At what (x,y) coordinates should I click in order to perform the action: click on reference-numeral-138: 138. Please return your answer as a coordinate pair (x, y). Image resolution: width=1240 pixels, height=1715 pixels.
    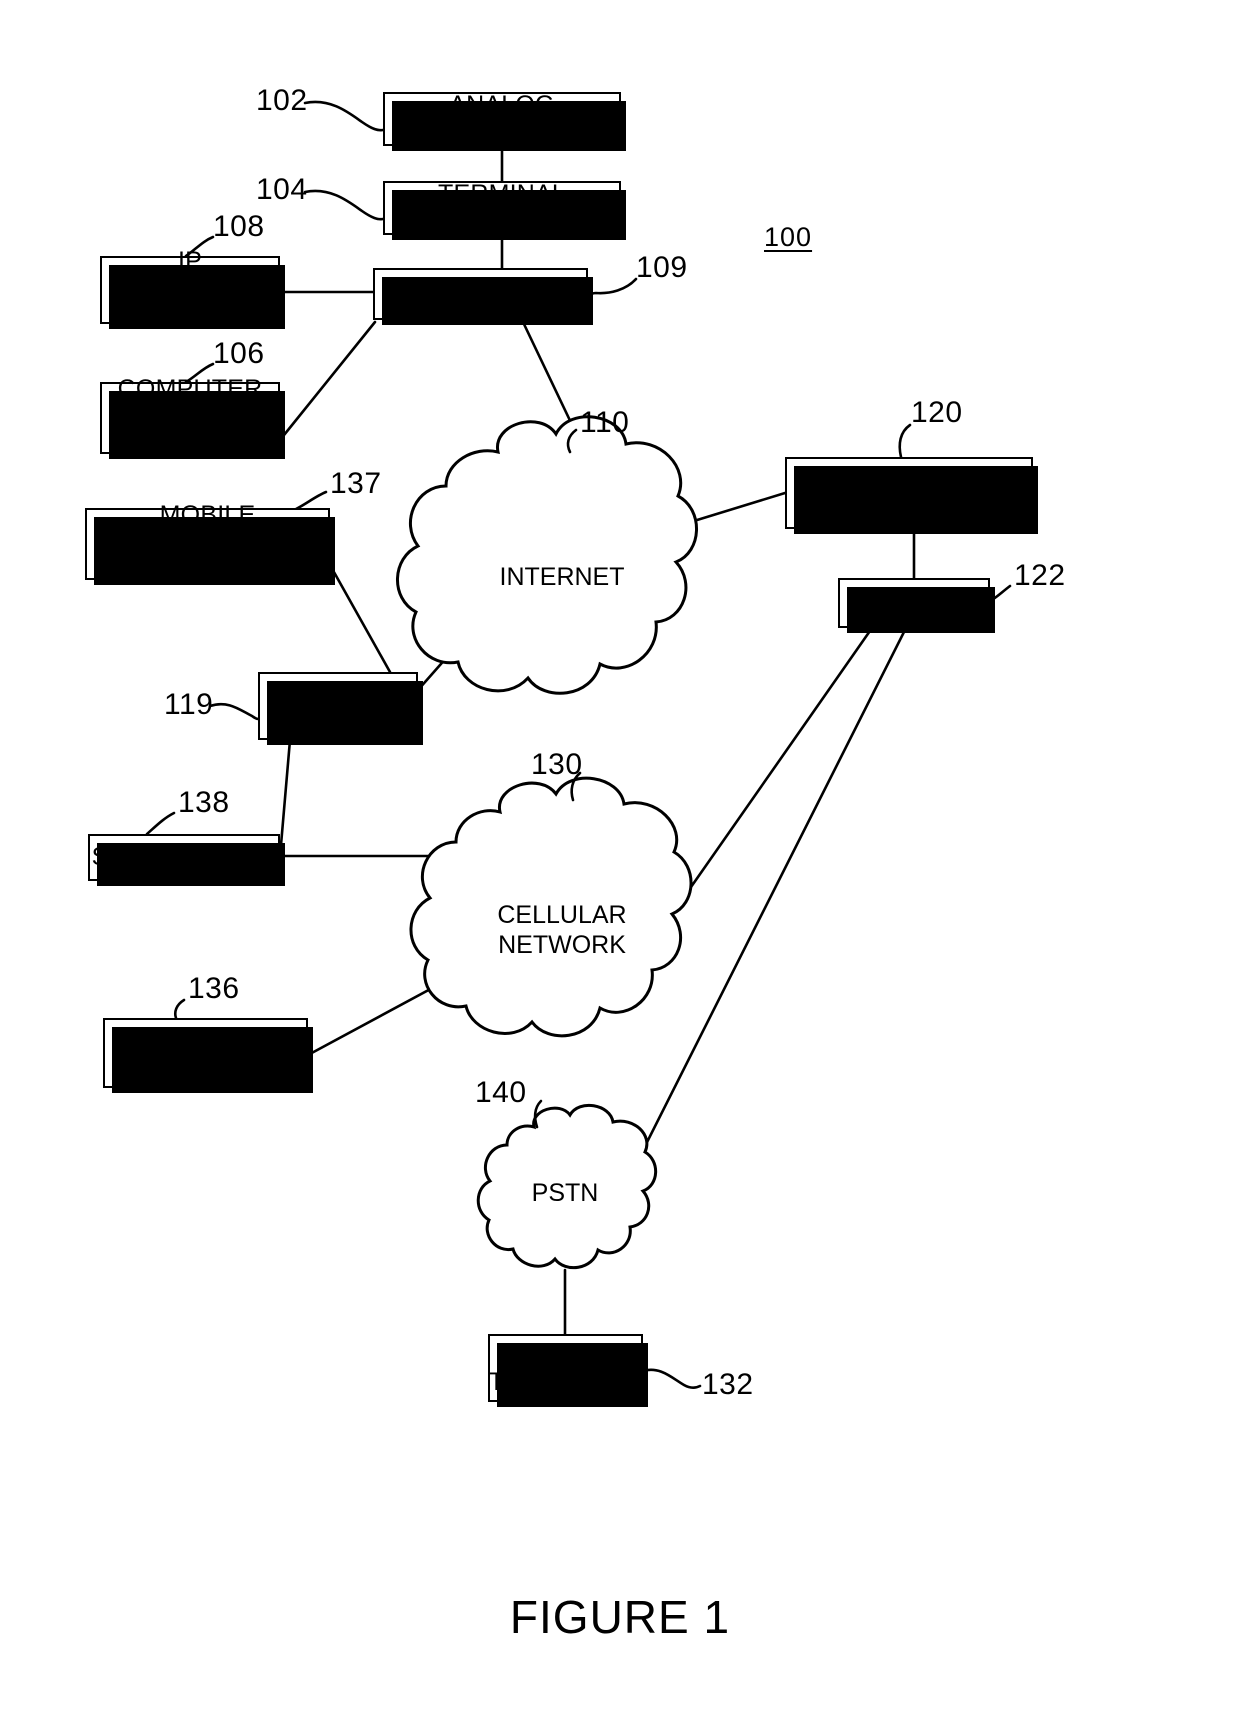
    Looking at the image, I should click on (204, 802).